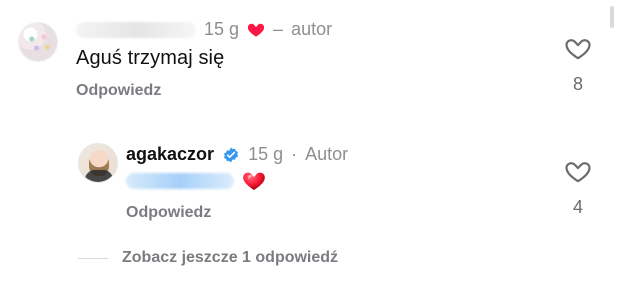 This screenshot has height=289, width=619. Describe the element at coordinates (222, 29) in the screenshot. I see `comment-time: 15 g` at that location.